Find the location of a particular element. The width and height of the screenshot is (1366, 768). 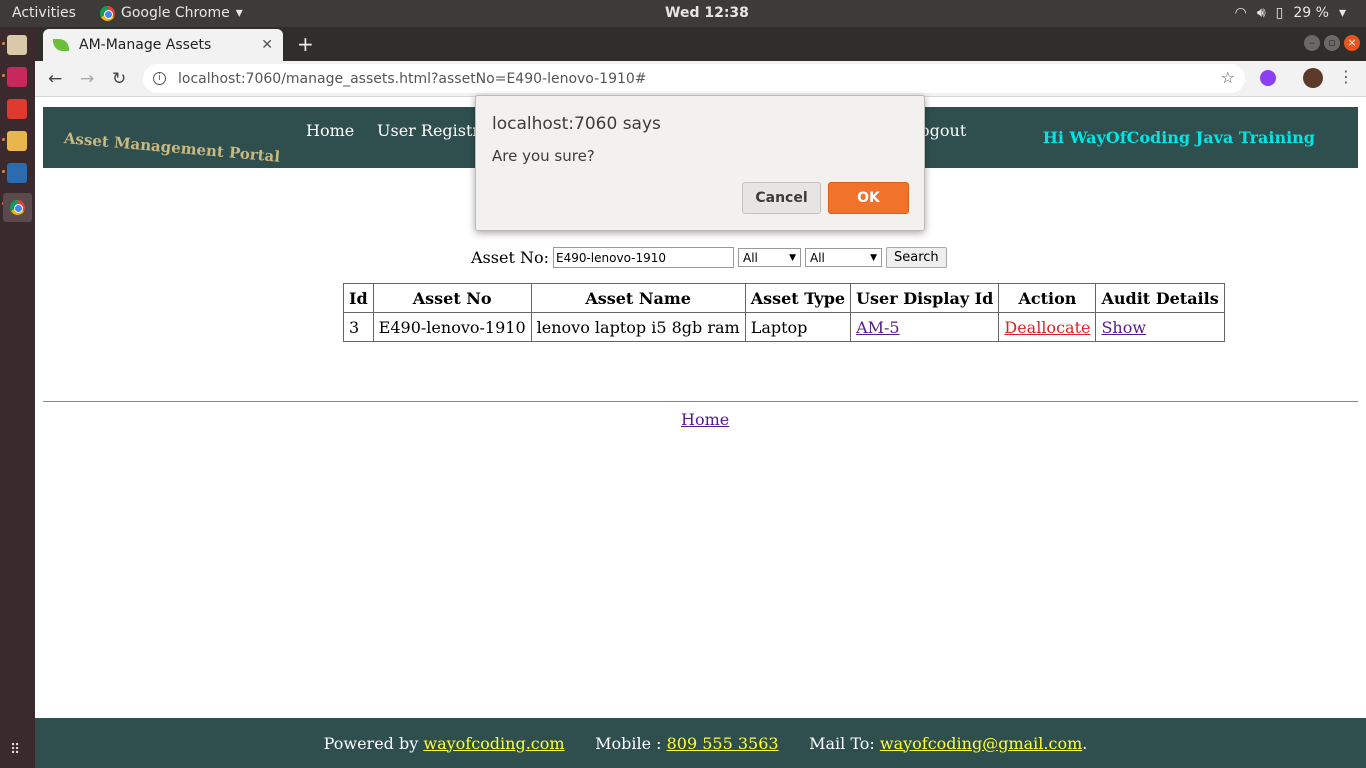

deallocate-link: Deallocate is located at coordinates (1047, 327).